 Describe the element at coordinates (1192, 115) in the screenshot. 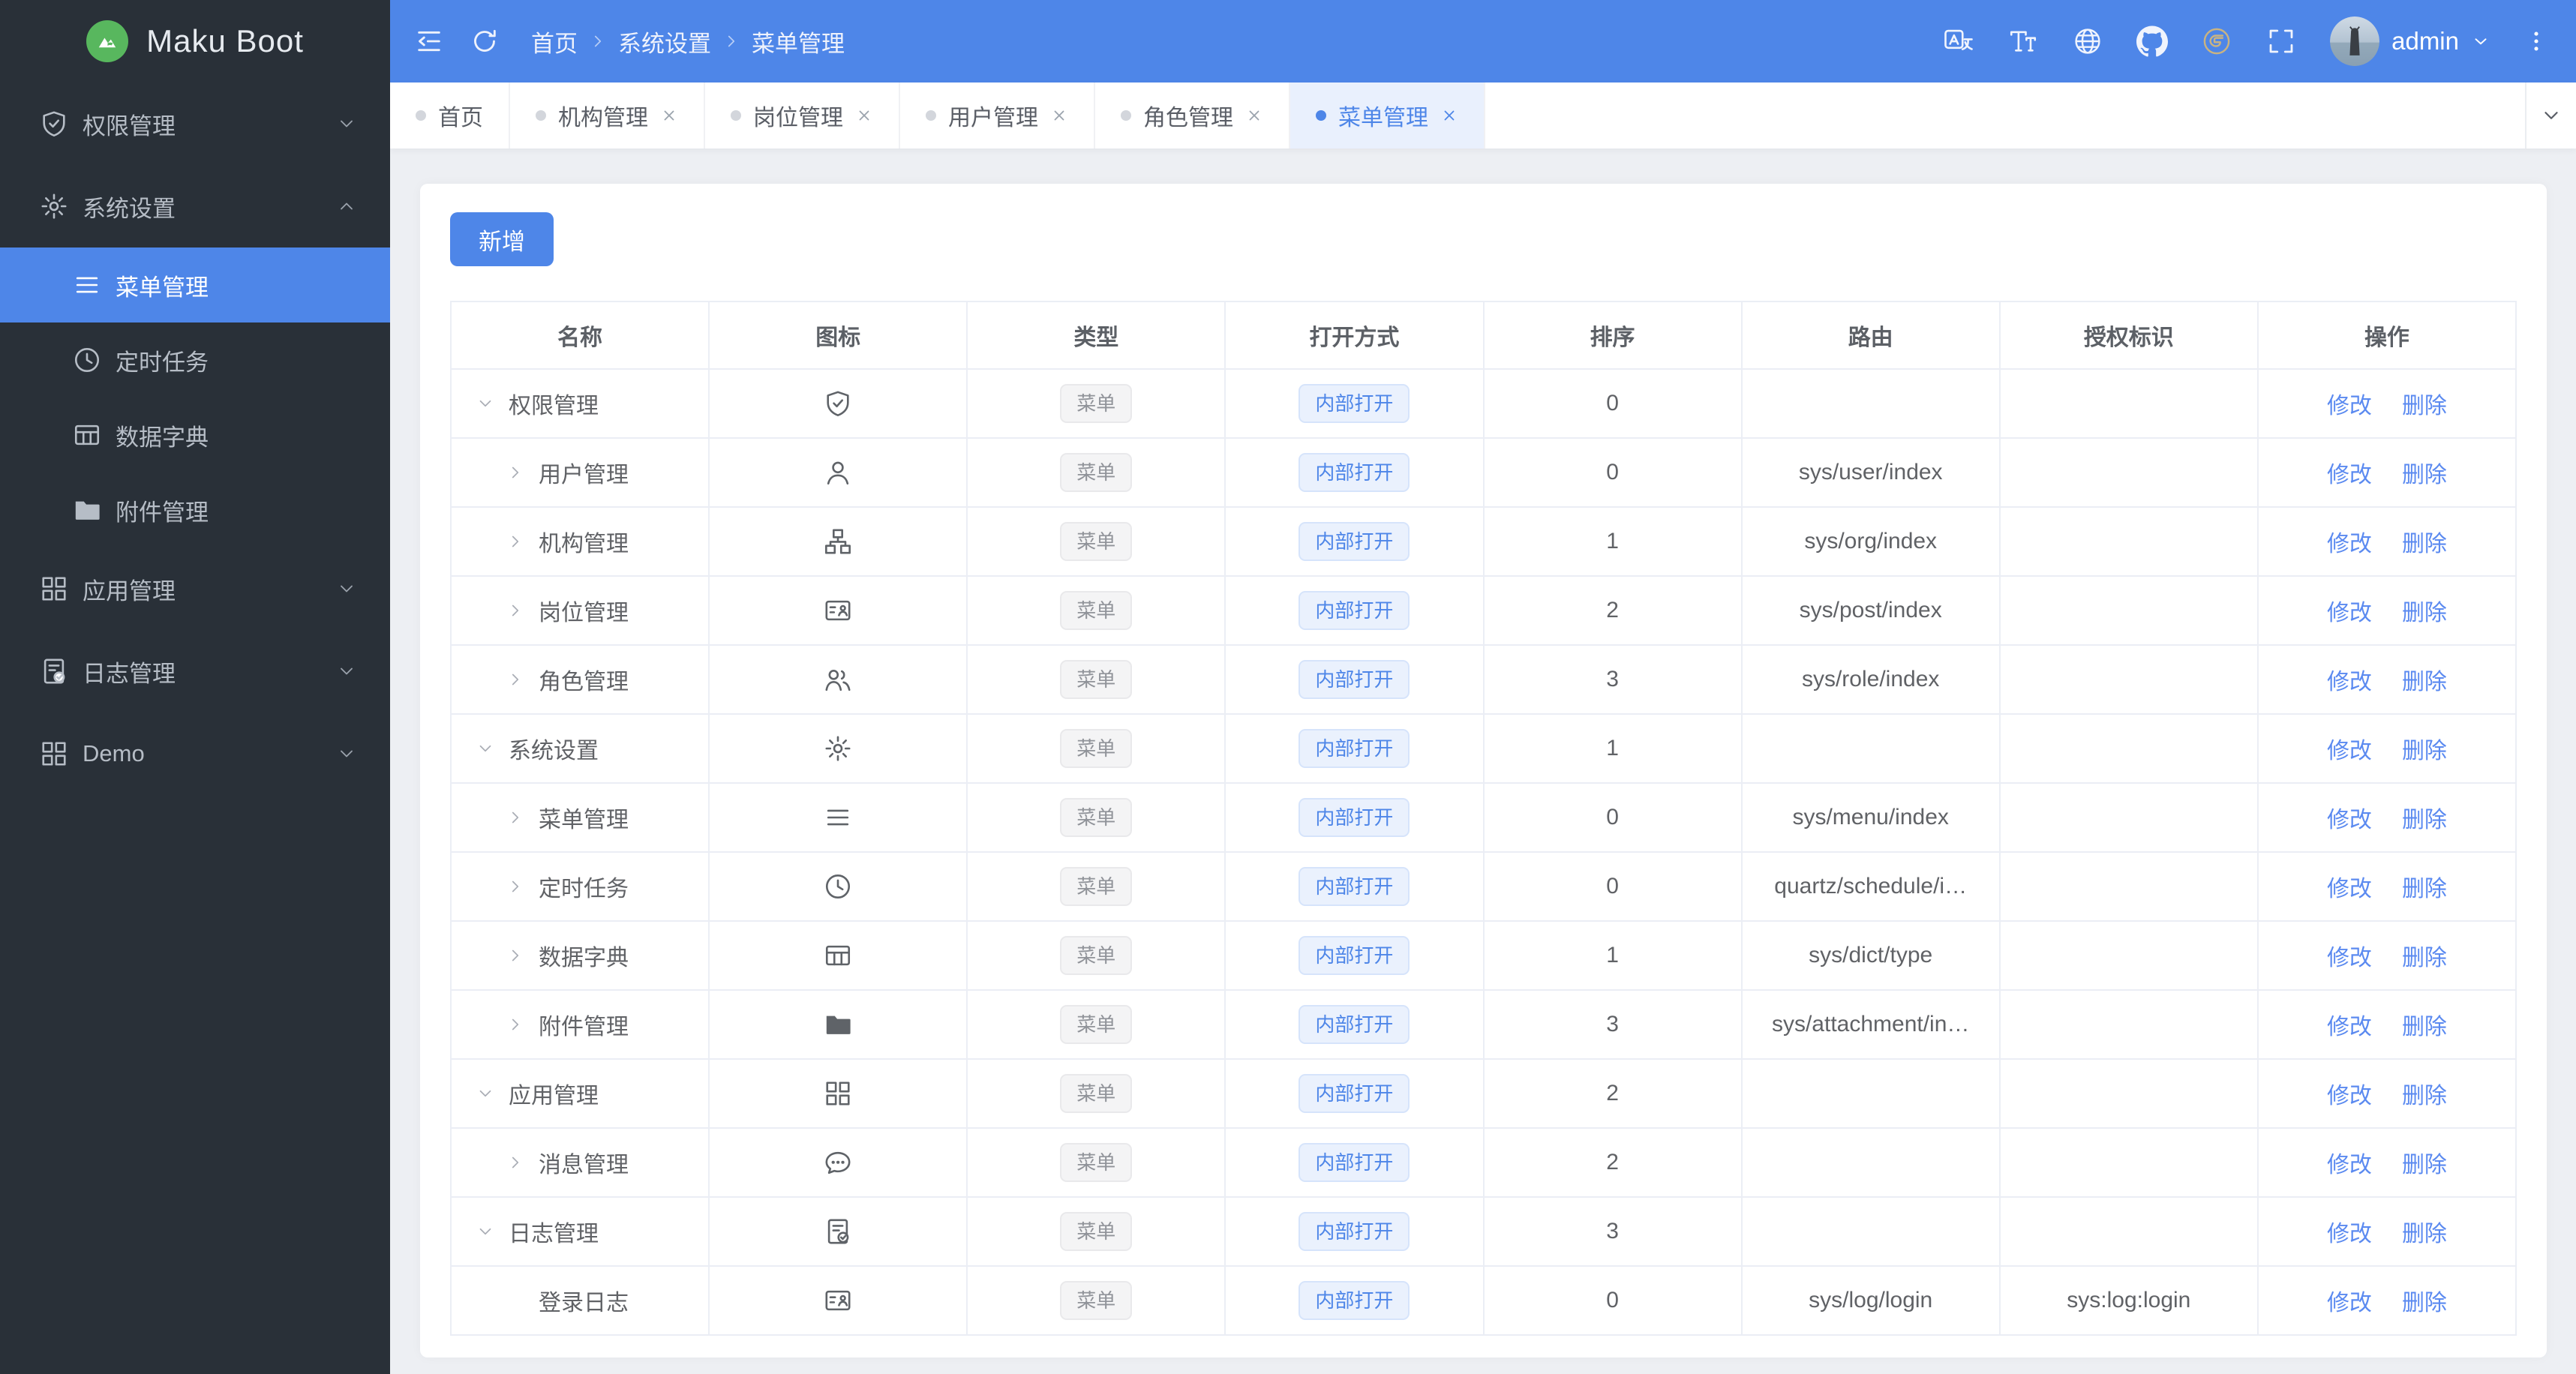

I see `tab-item: 角色管理` at that location.